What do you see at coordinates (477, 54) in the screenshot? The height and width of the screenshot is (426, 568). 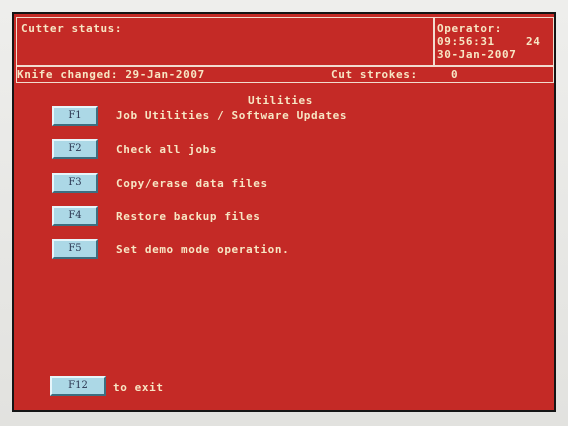 I see `current-date: 30-Jan-2007` at bounding box center [477, 54].